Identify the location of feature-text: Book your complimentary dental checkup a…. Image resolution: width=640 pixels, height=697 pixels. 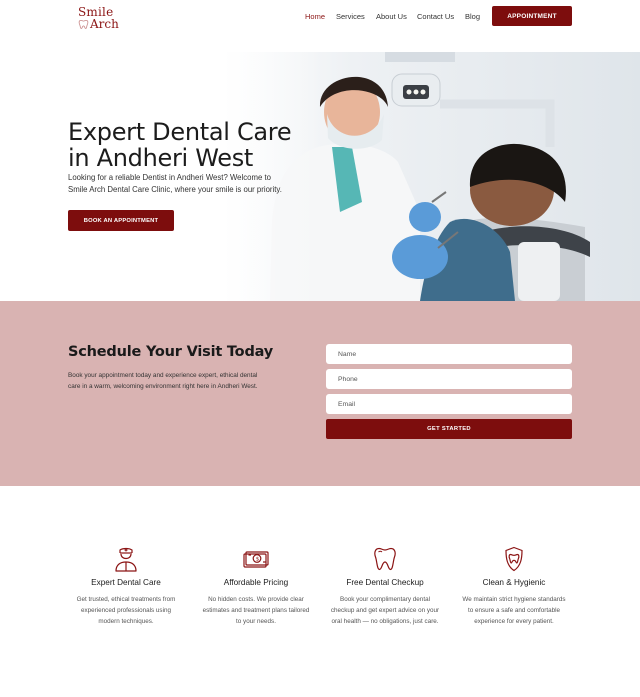
(385, 610).